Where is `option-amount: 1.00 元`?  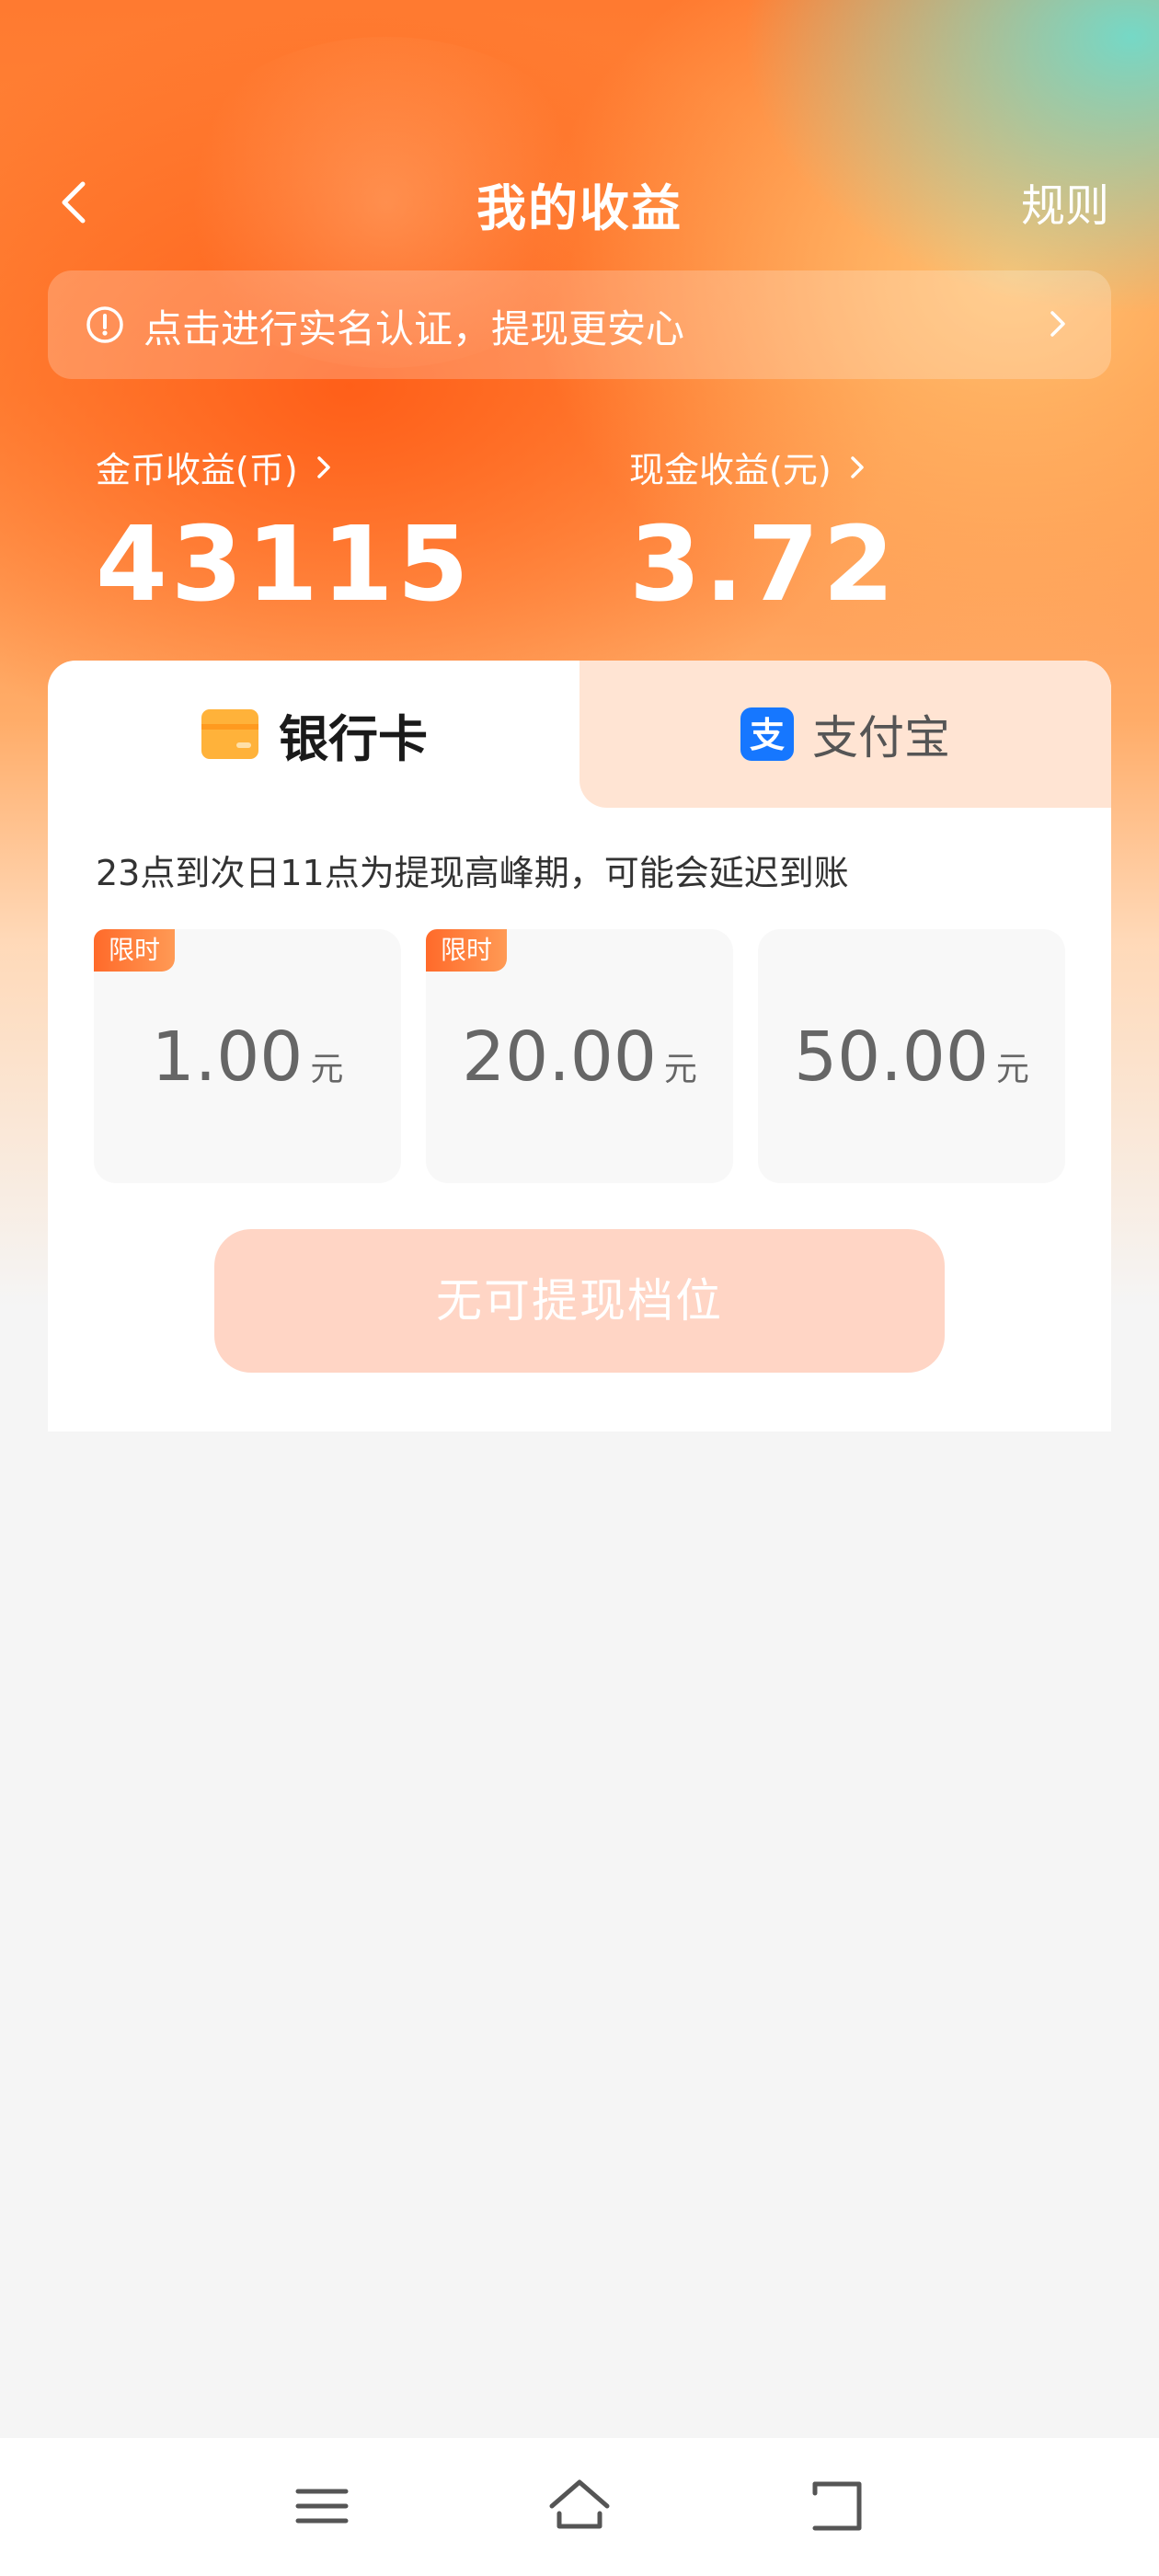 option-amount: 1.00 元 is located at coordinates (247, 1057).